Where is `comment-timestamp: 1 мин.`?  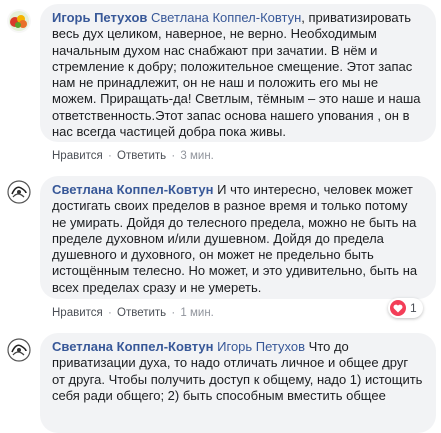 comment-timestamp: 1 мин. is located at coordinates (196, 313).